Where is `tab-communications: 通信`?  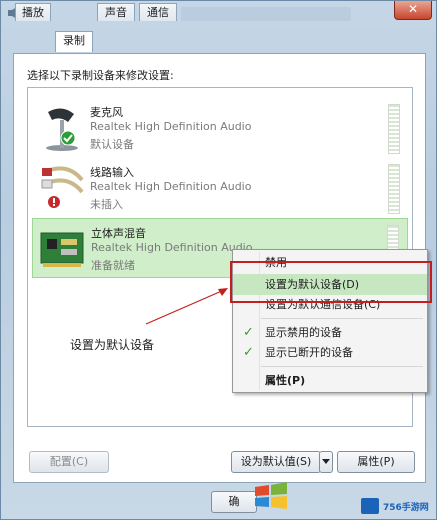
tab-communications: 通信 is located at coordinates (158, 12).